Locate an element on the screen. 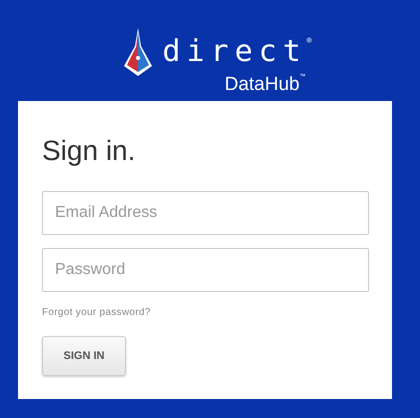 This screenshot has height=418, width=420. input-field: Password is located at coordinates (205, 270).